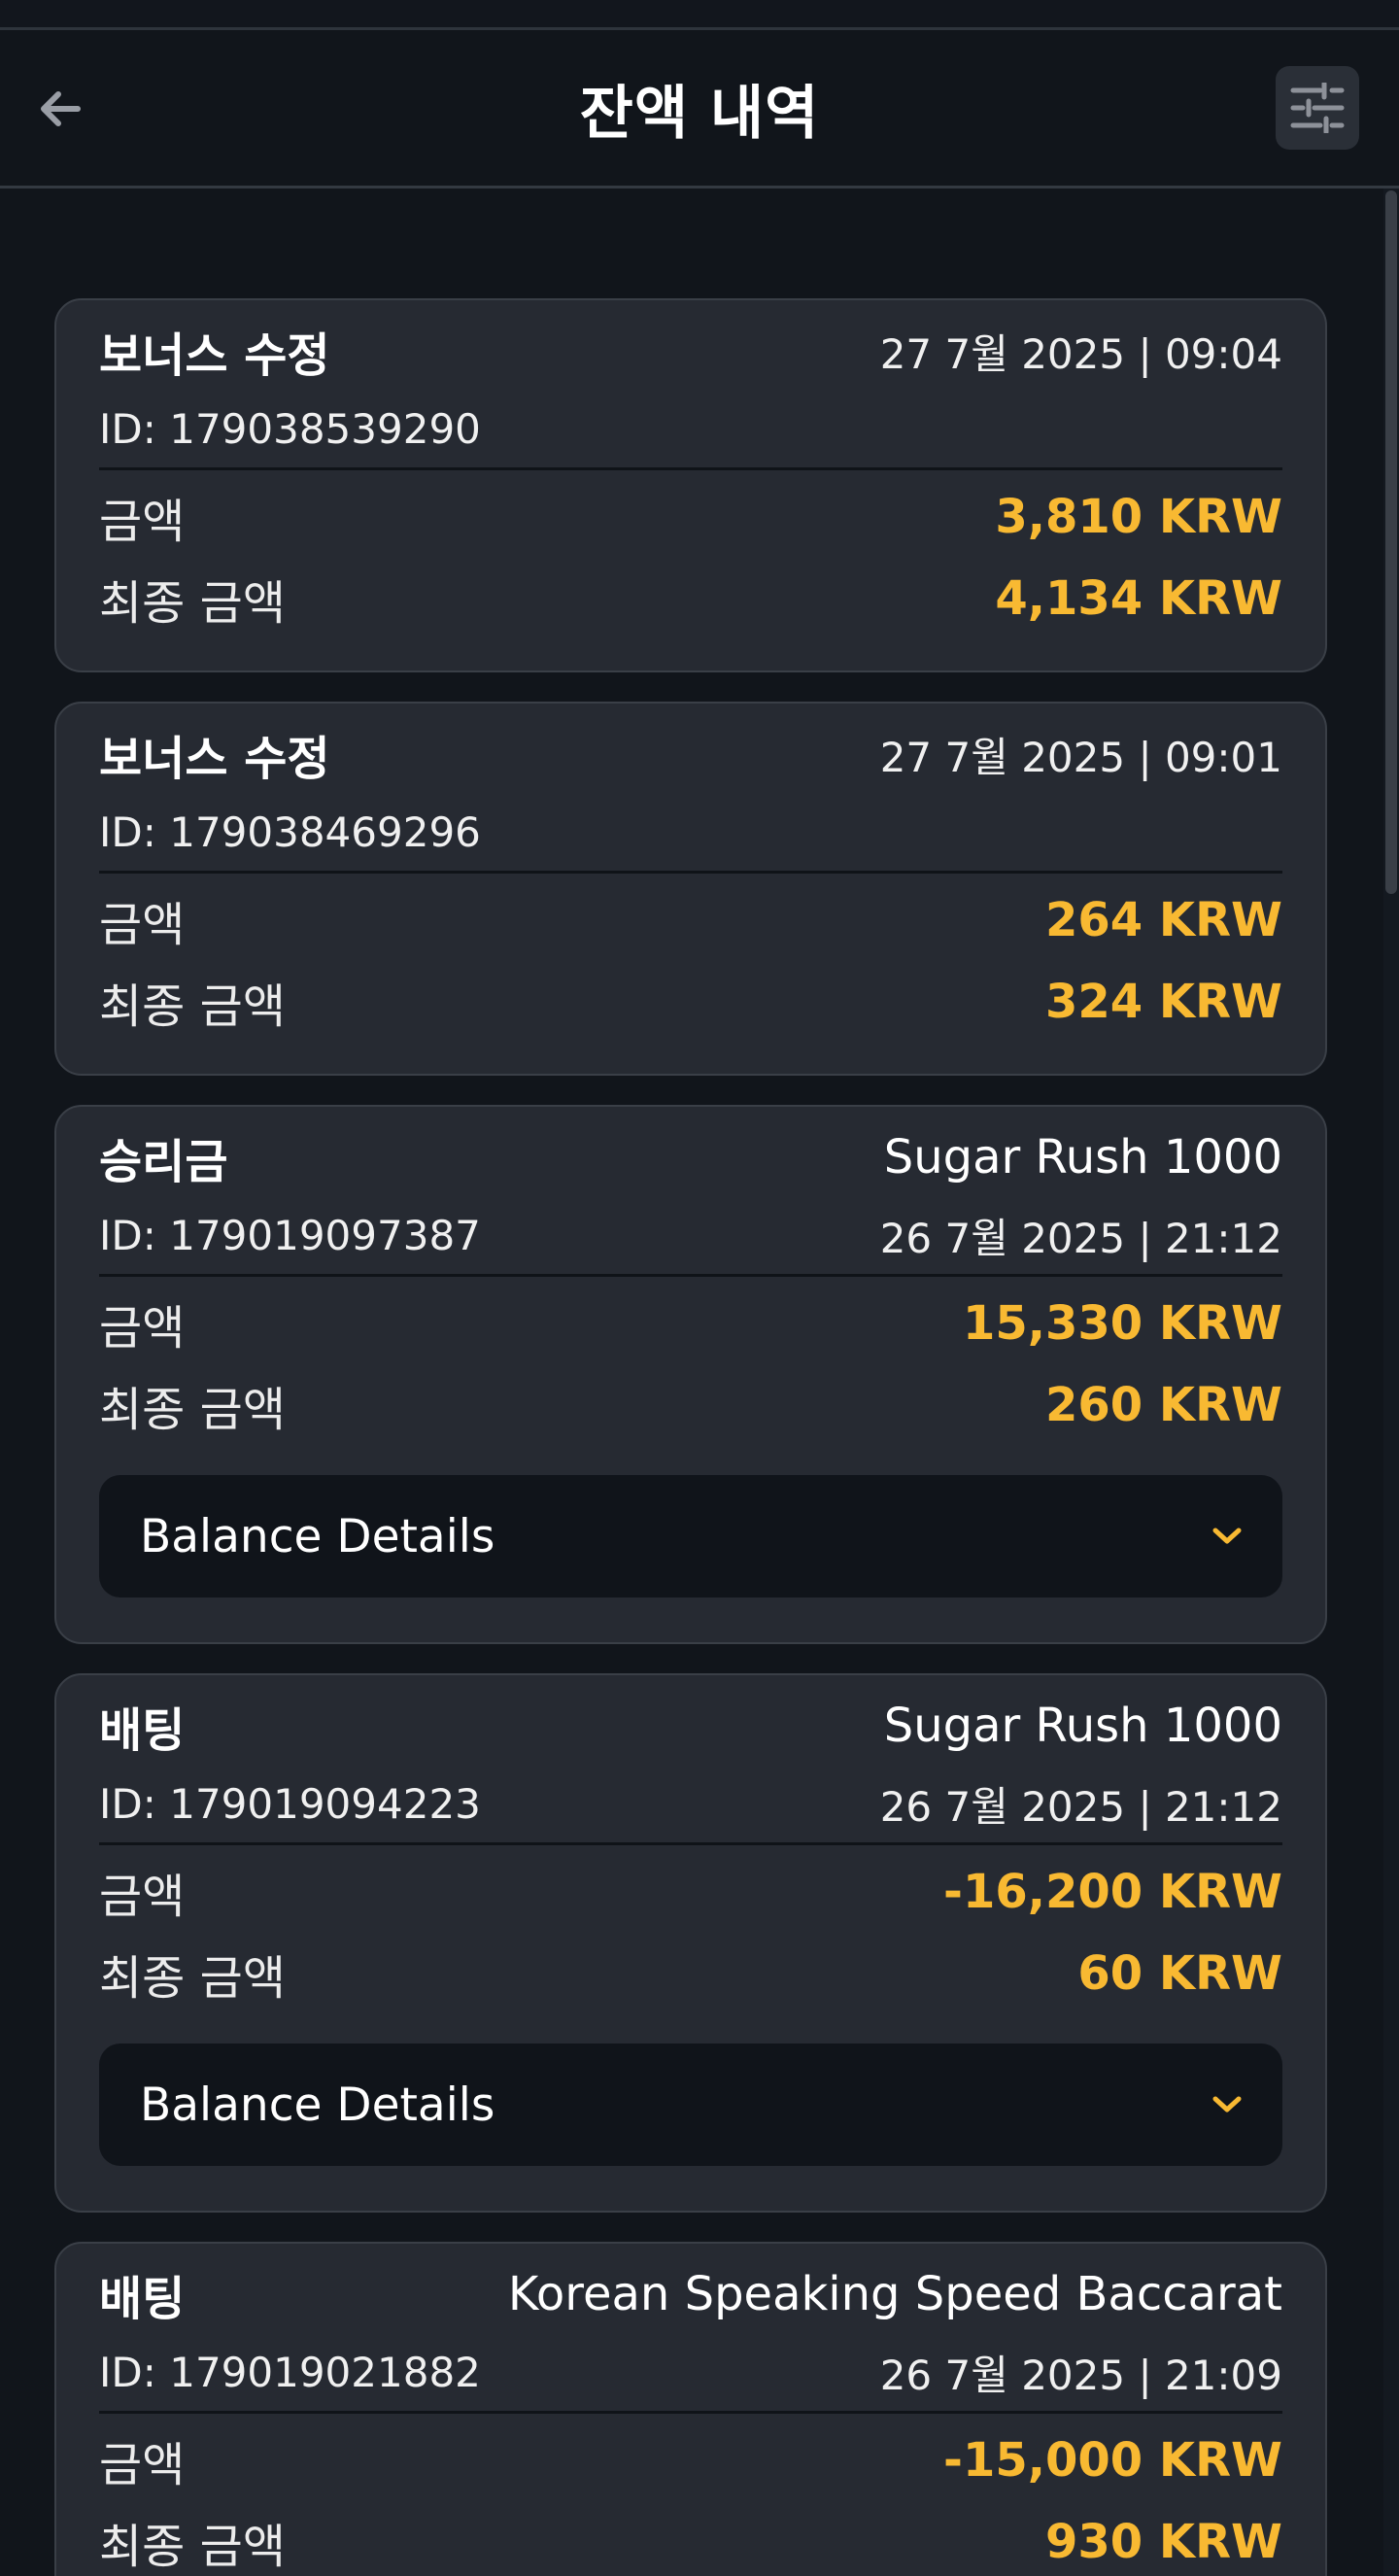  Describe the element at coordinates (690, 2538) in the screenshot. I see `final-amount-row: 최종 금액 930 KRW` at that location.